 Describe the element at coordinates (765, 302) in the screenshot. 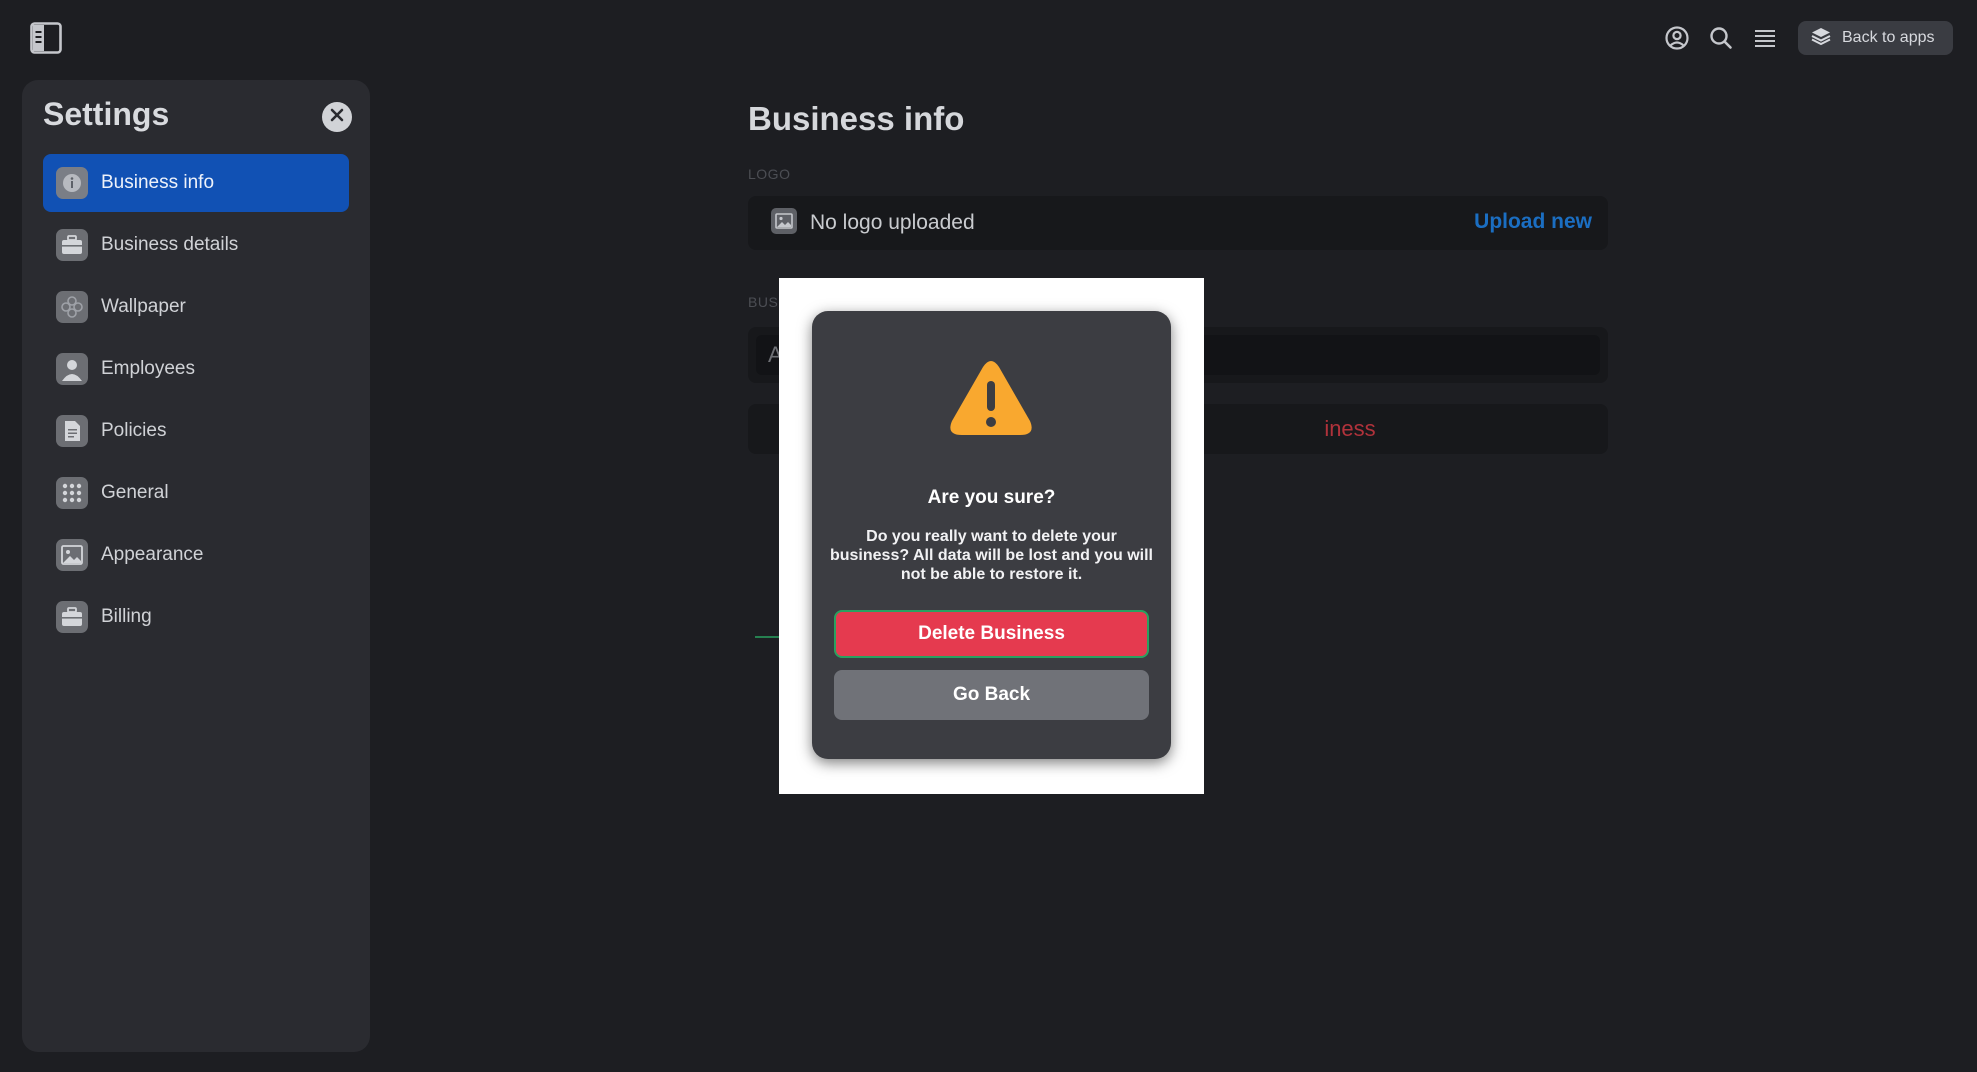

I see `business-name-label: BUSI` at that location.